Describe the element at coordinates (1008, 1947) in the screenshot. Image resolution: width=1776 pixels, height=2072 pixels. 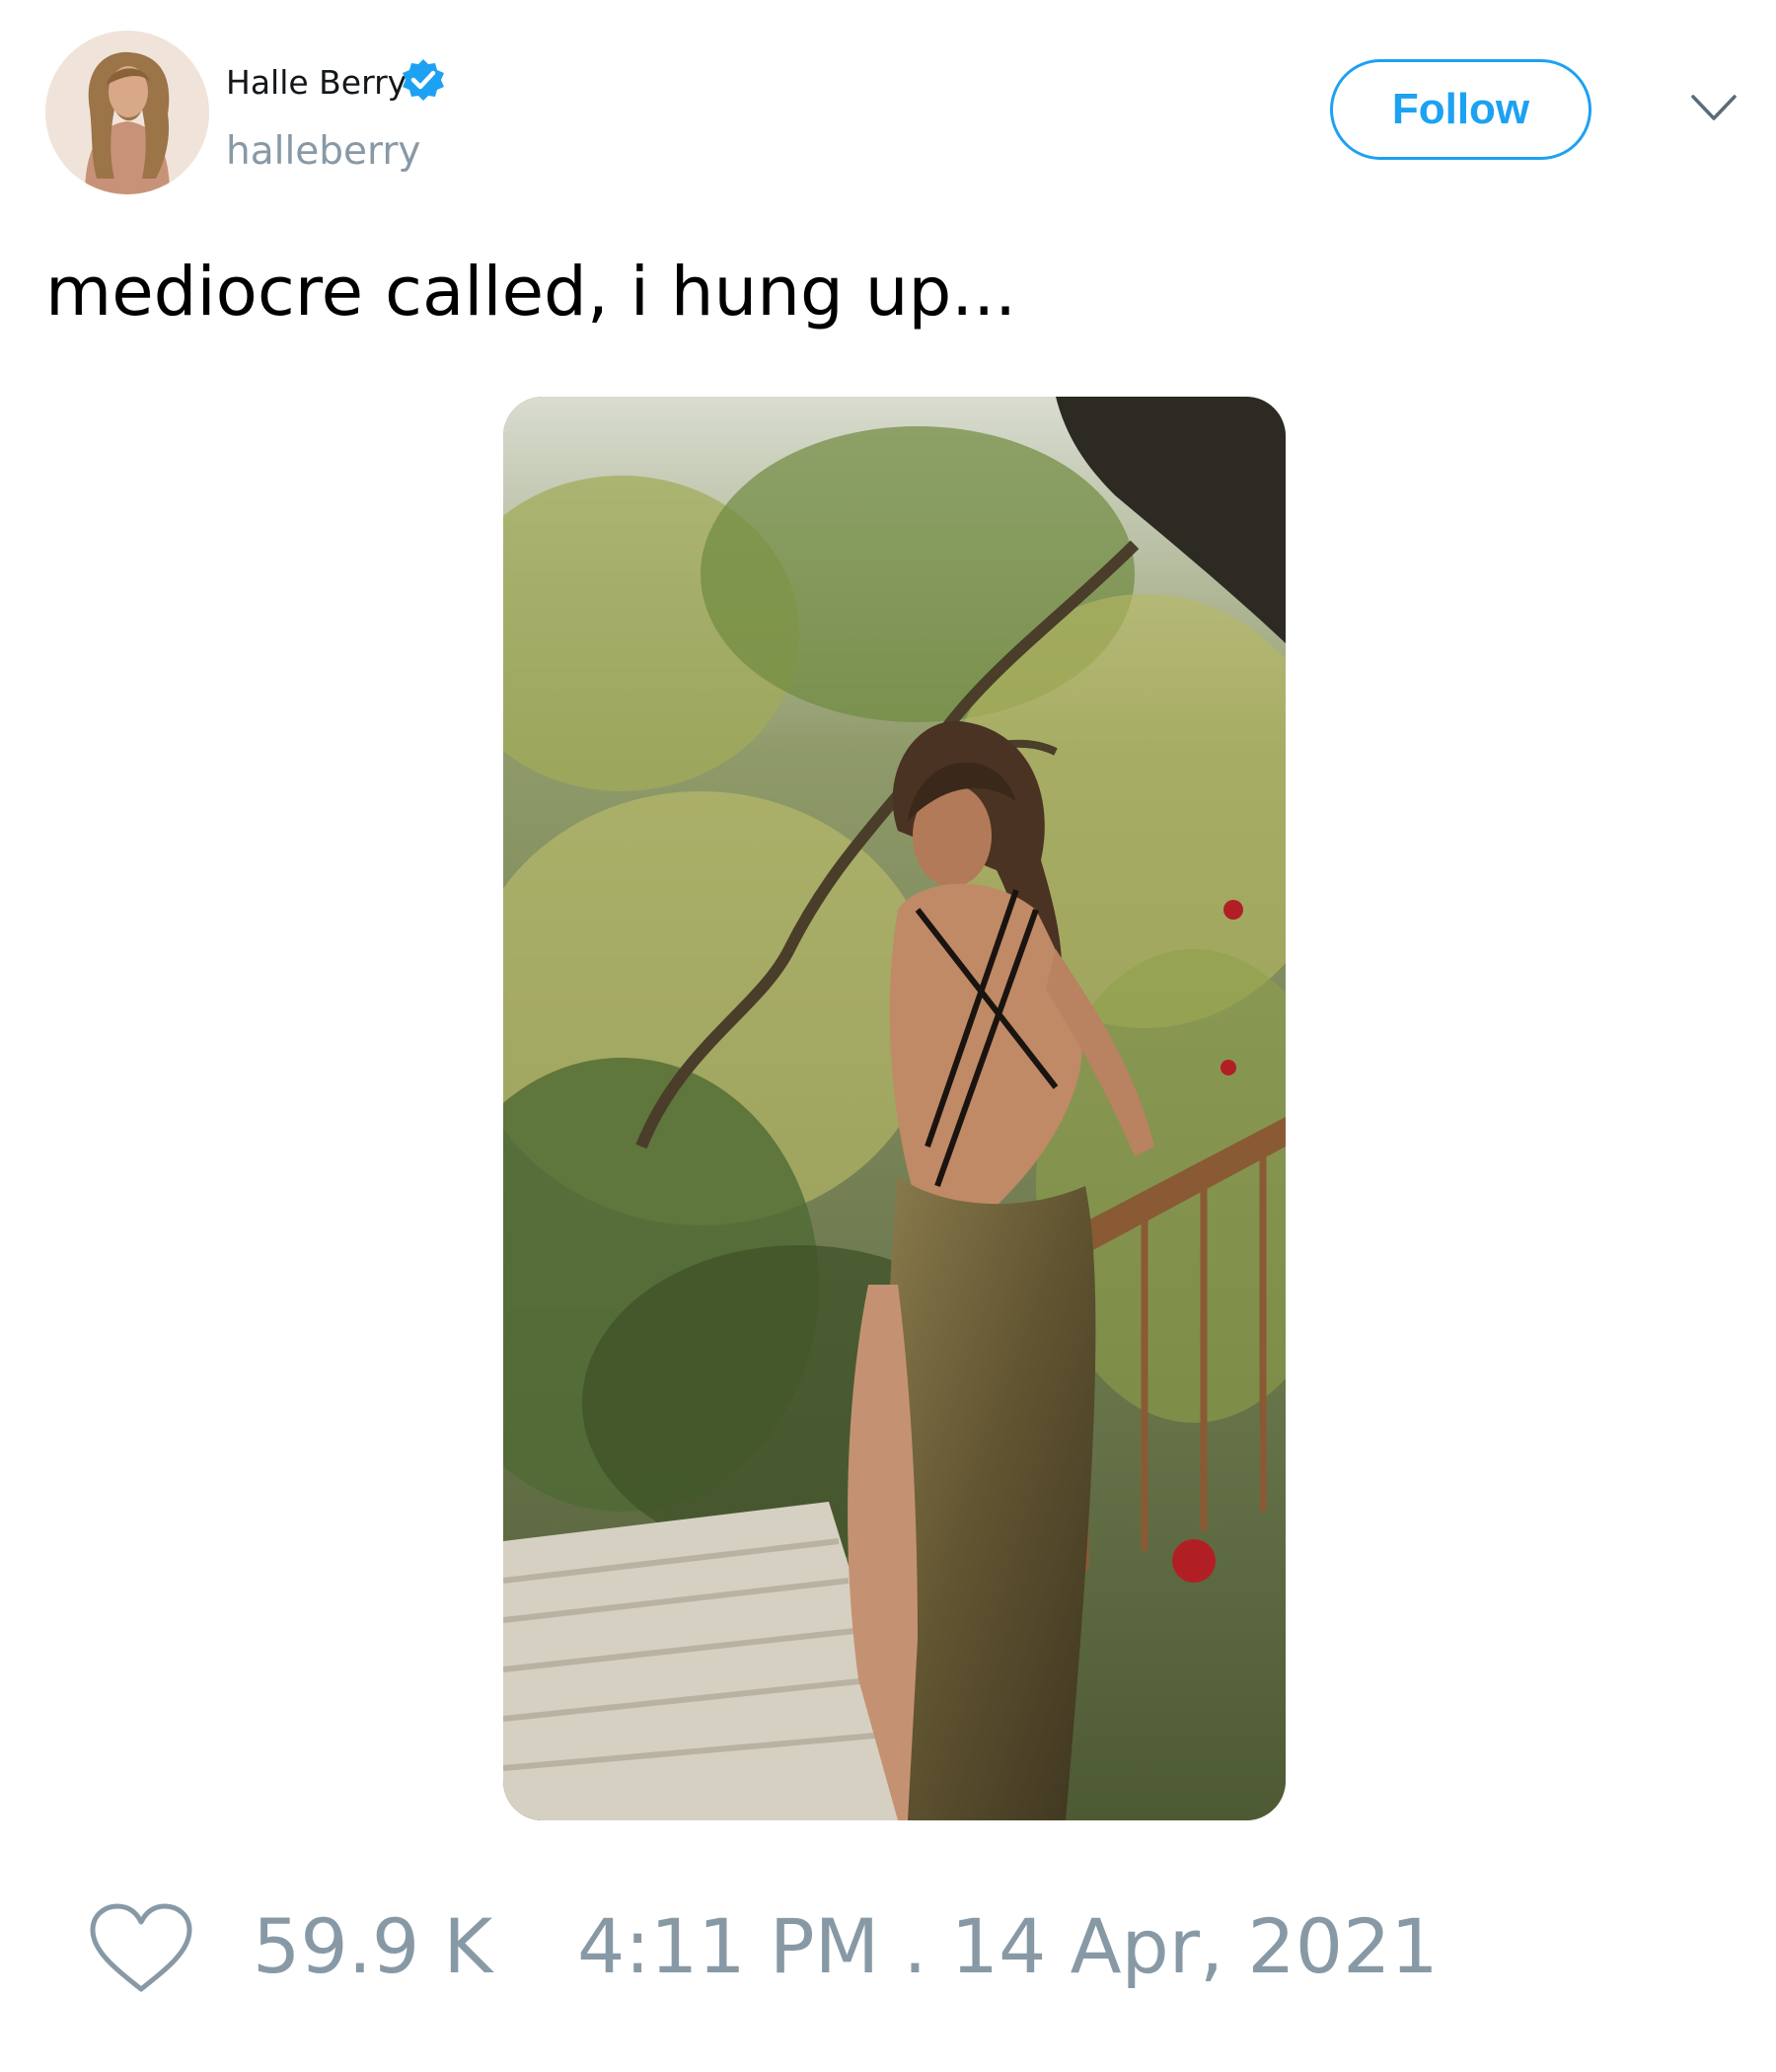
I see `tweet-timestamp: 4:11 PM . 14 Apr, 2021` at that location.